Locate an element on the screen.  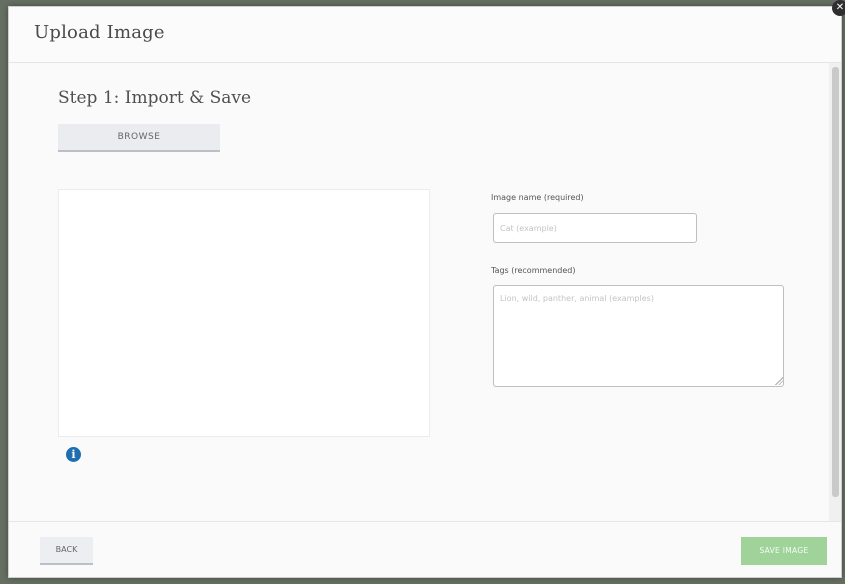
modal-header: Upload Image is located at coordinates (425, 35).